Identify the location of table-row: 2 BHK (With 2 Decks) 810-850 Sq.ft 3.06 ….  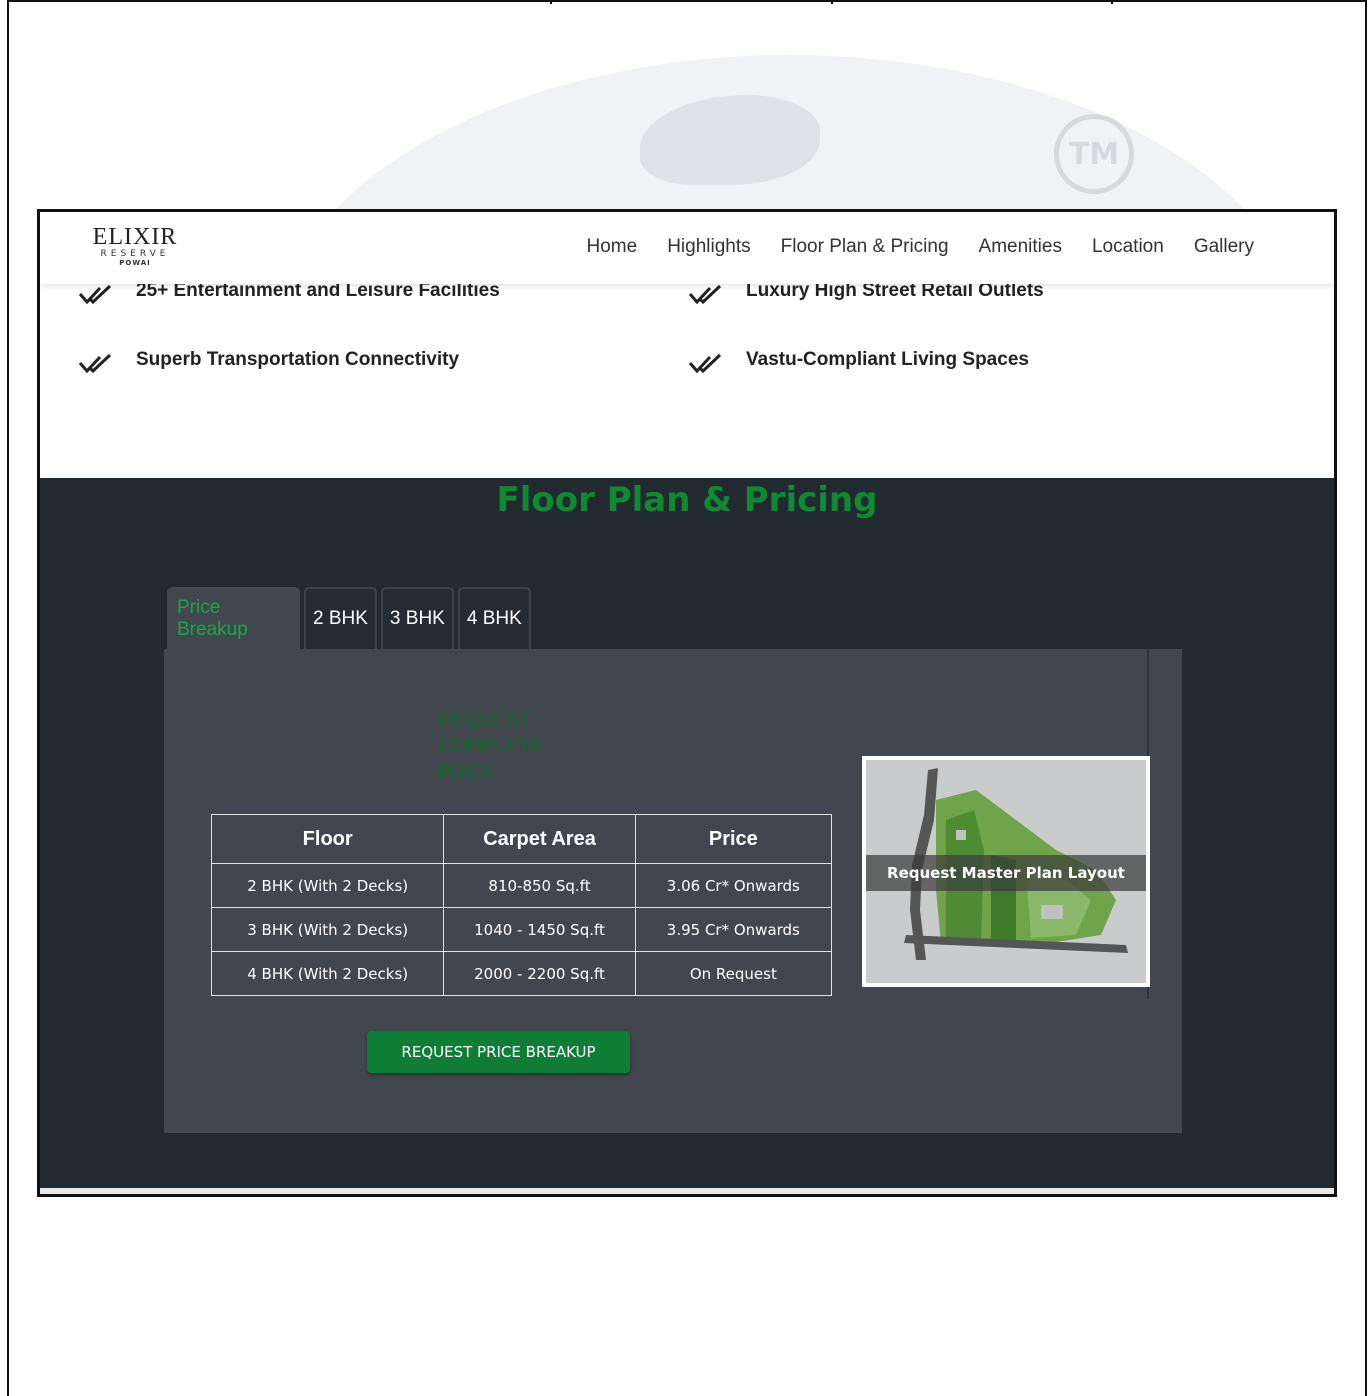
(521, 885).